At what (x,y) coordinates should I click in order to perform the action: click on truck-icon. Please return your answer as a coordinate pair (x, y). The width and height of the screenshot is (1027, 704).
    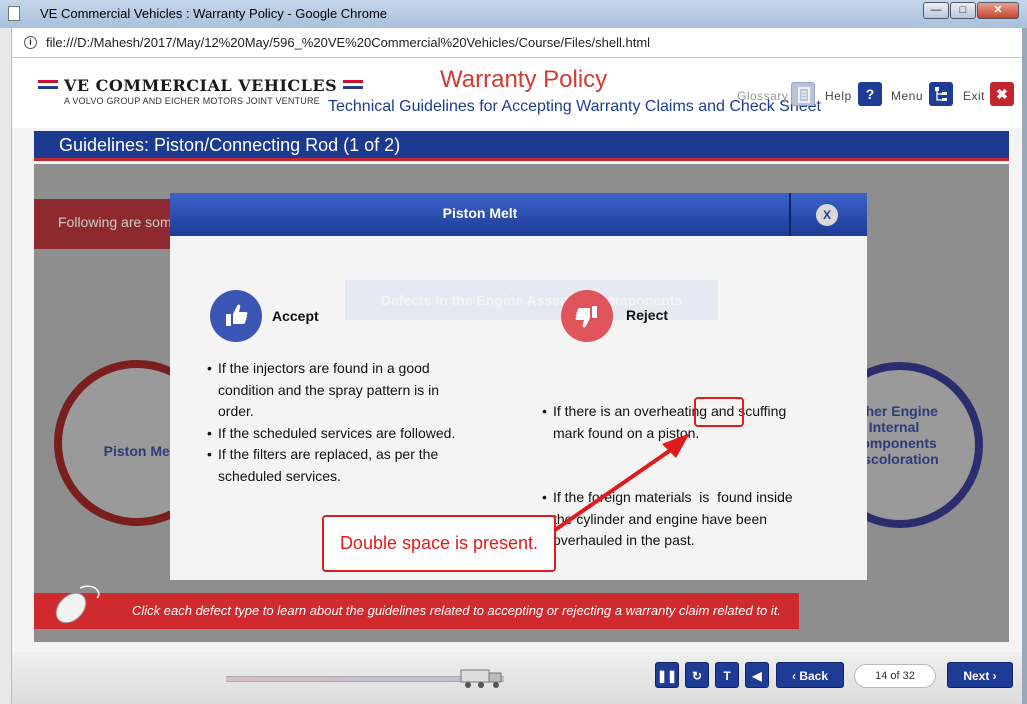
    Looking at the image, I should click on (481, 678).